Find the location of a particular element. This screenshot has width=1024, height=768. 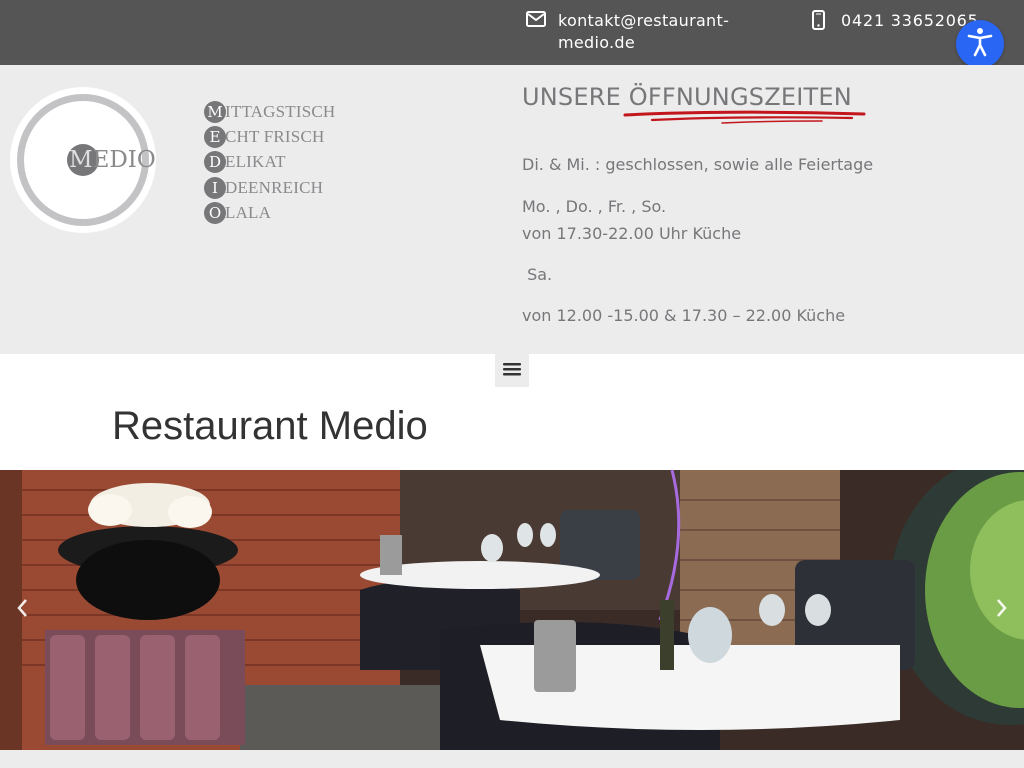

acrostic-item: I DEENREICH is located at coordinates (269, 187).